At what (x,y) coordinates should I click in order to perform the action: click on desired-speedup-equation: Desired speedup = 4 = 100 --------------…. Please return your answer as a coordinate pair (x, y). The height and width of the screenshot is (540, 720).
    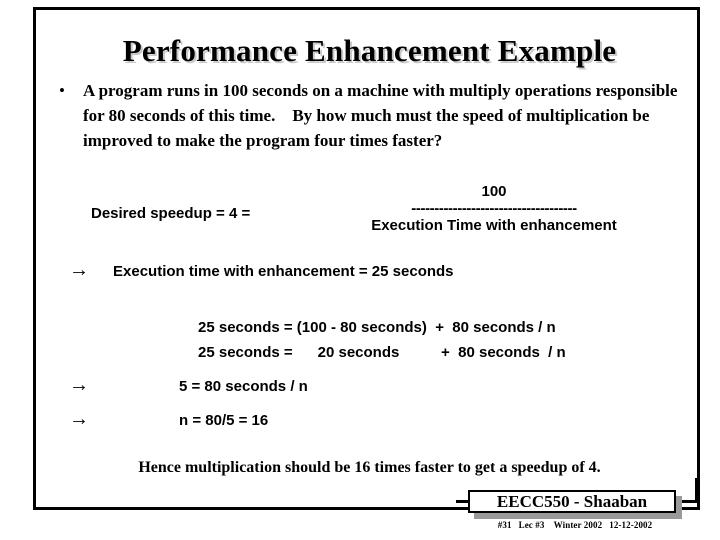
    Looking at the image, I should click on (369, 215).